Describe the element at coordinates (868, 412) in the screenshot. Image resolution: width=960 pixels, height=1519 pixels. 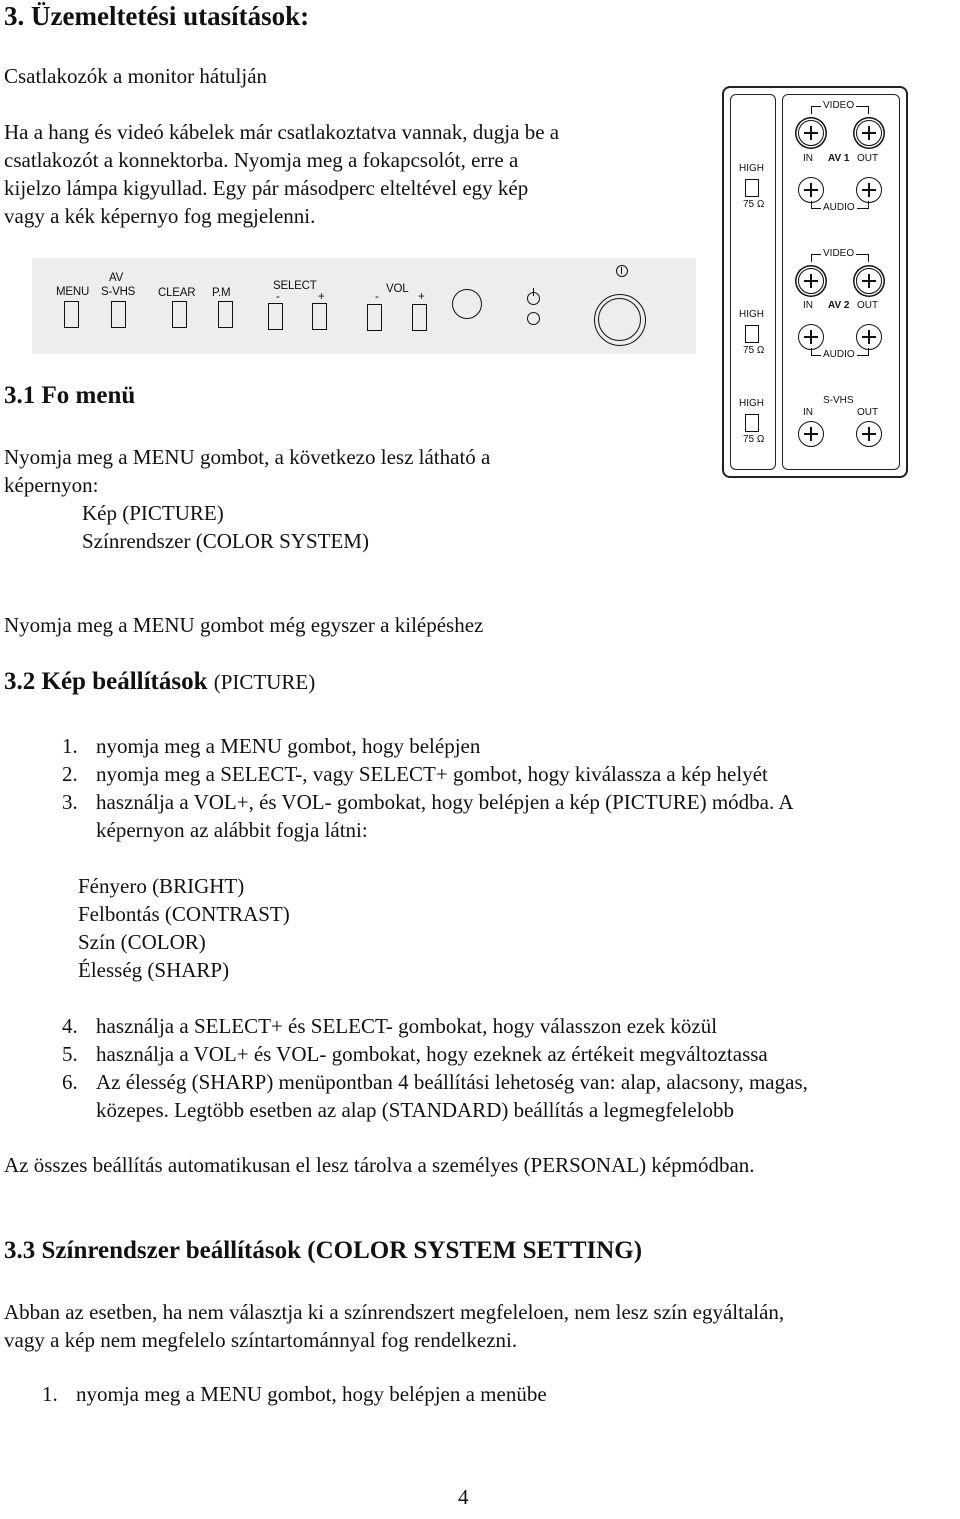
I see `svhs-out-label: OUT` at that location.